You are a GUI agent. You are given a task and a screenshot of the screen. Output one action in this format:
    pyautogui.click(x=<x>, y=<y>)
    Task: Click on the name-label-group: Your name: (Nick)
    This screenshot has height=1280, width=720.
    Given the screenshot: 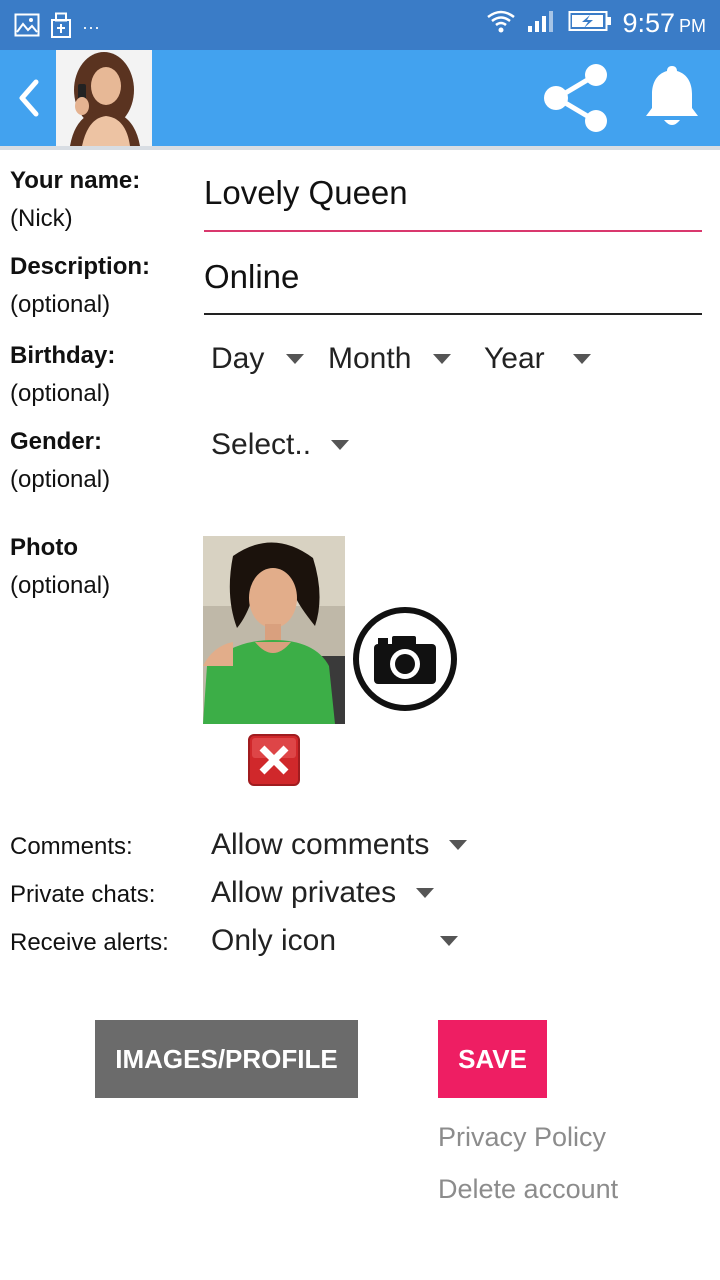 What is the action you would take?
    pyautogui.click(x=75, y=200)
    